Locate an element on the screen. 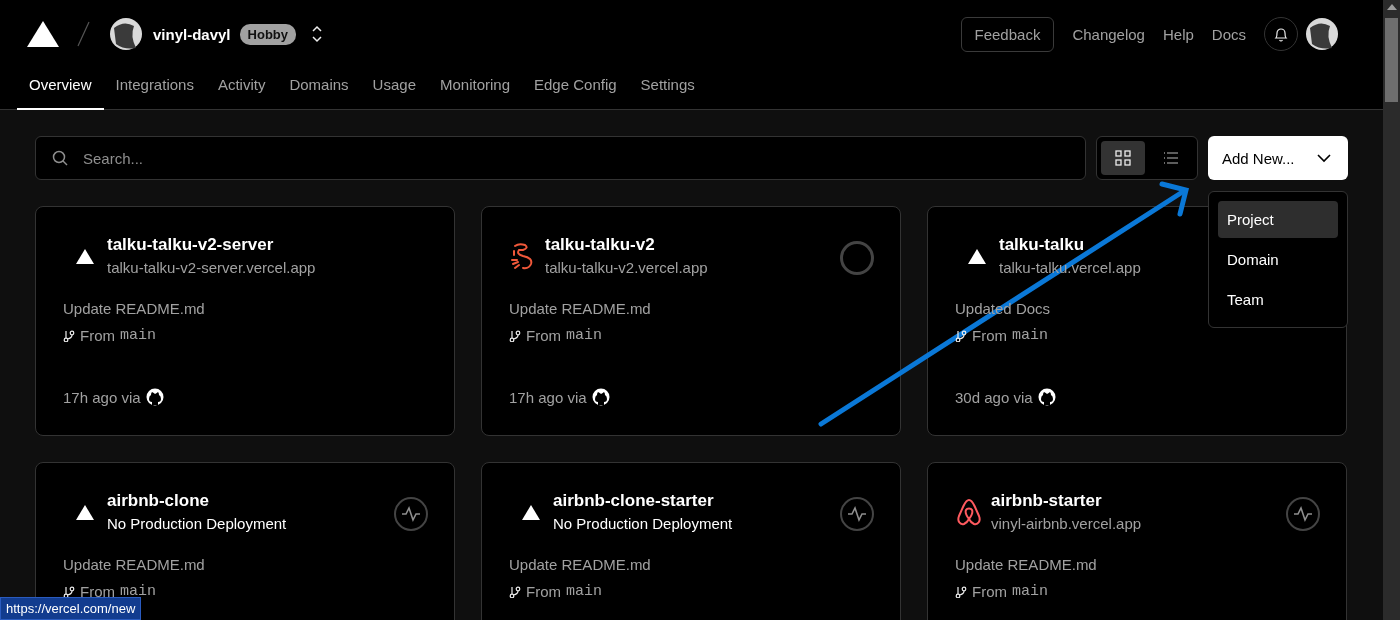 This screenshot has height=620, width=1400. project-name: airbnb-clone is located at coordinates (267, 501).